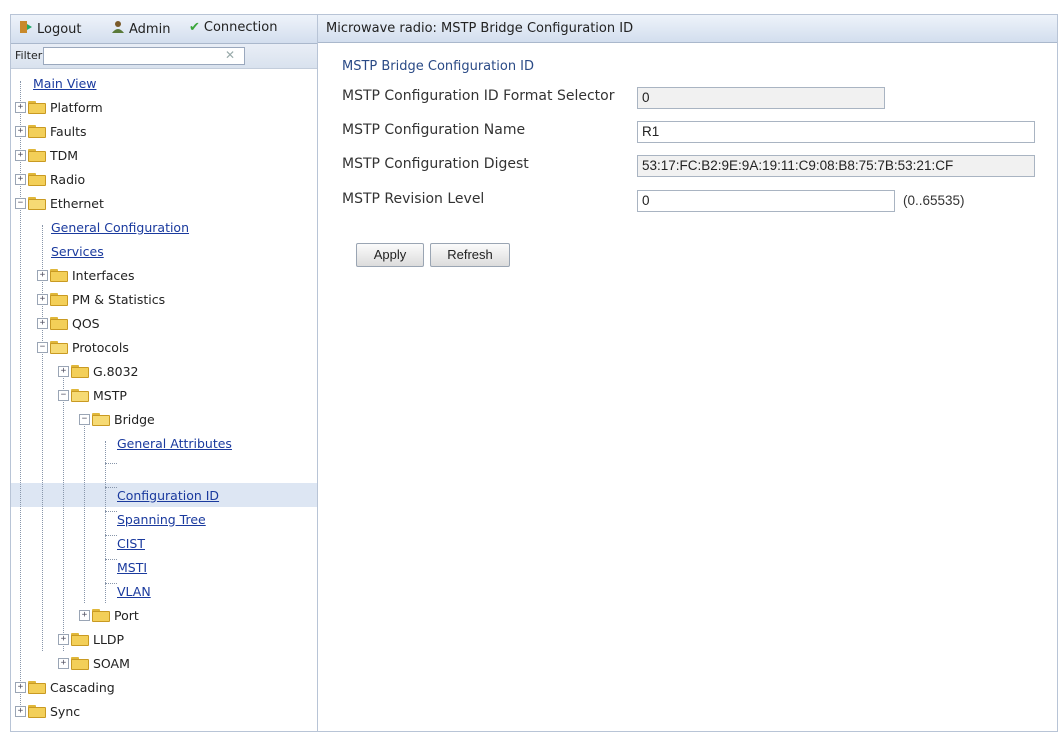 This screenshot has height=732, width=1062. Describe the element at coordinates (59, 107) in the screenshot. I see `tree-item-platform: + Platform` at that location.